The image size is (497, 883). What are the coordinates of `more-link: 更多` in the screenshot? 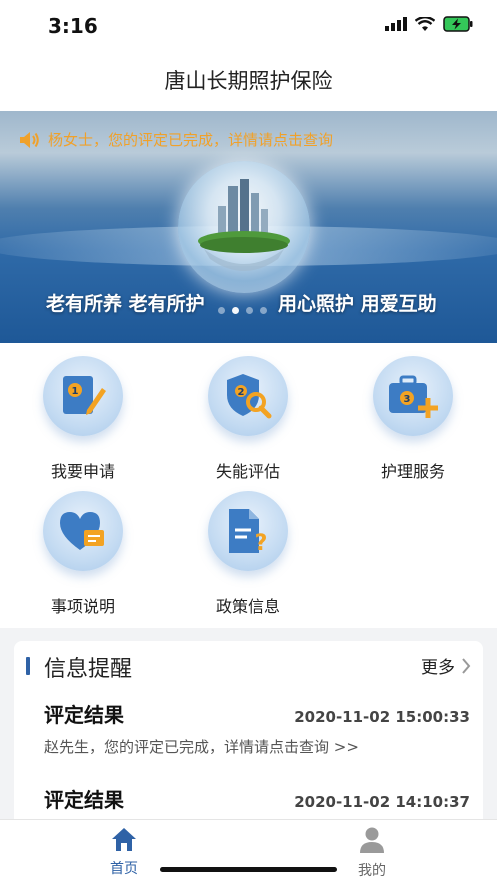 It's located at (446, 665).